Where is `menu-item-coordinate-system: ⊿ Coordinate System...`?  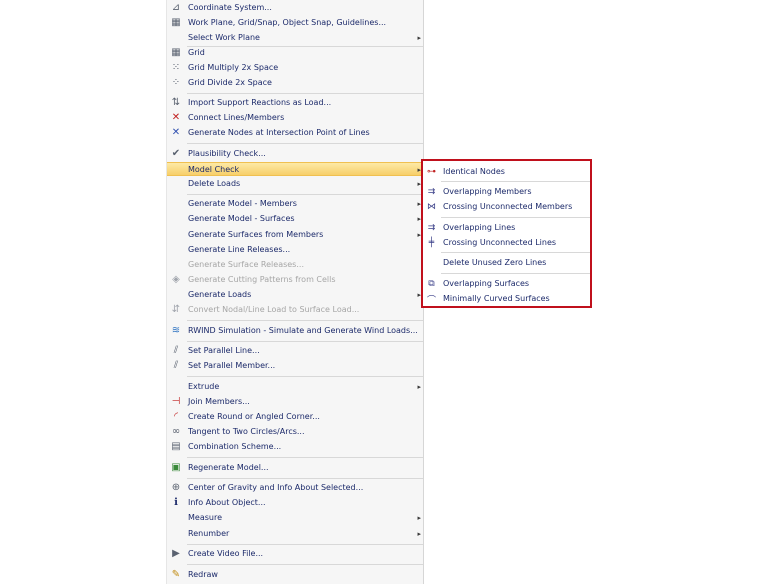 menu-item-coordinate-system: ⊿ Coordinate System... is located at coordinates (295, 8).